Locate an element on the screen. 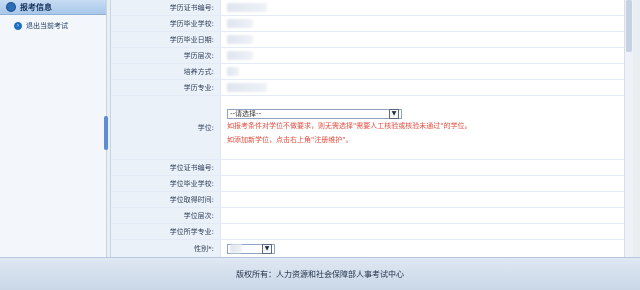  degree-select-value: --请选择-- is located at coordinates (246, 113).